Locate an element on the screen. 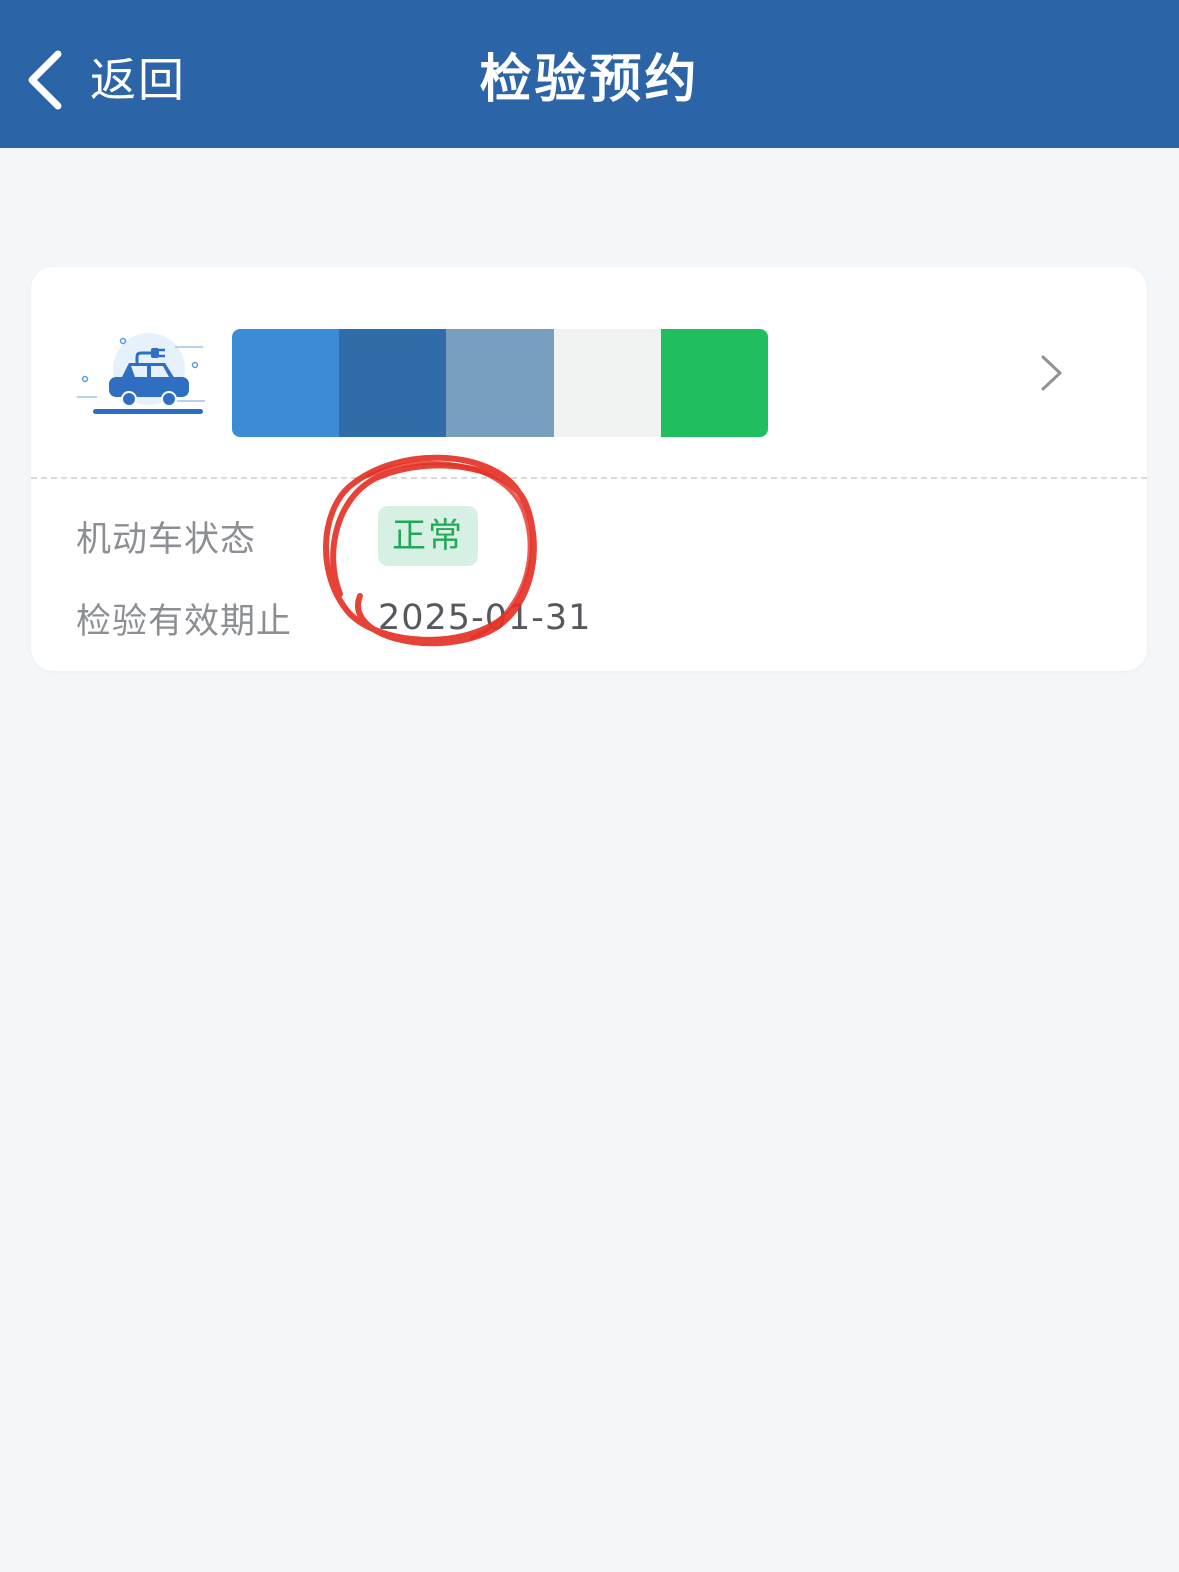 The height and width of the screenshot is (1572, 1179). inspection-expiry-date: 2025-01-31 is located at coordinates (485, 618).